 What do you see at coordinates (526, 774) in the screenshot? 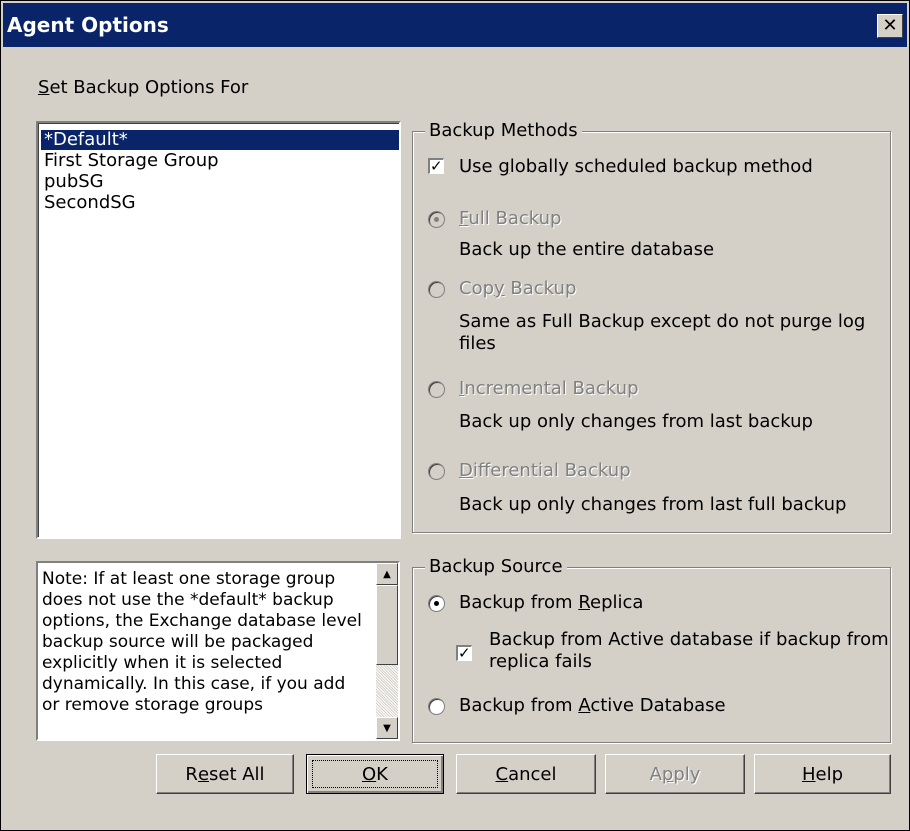
I see `cancel-button: Cancel` at bounding box center [526, 774].